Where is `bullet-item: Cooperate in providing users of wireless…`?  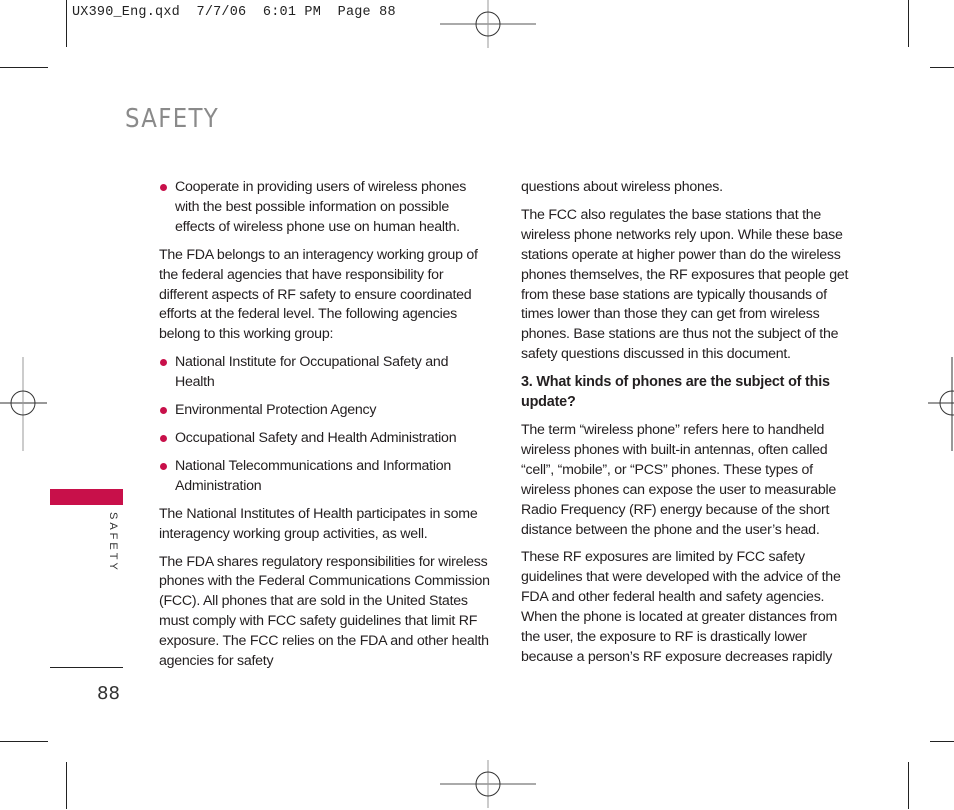
bullet-item: Cooperate in providing users of wireless… is located at coordinates (325, 208).